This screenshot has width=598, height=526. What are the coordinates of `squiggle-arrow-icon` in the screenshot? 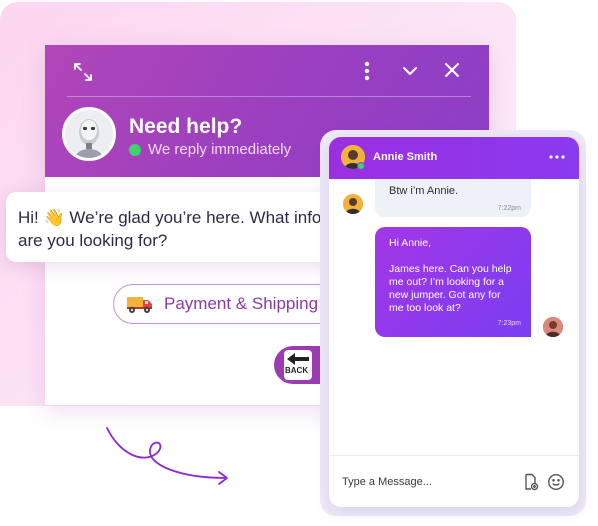 It's located at (167, 456).